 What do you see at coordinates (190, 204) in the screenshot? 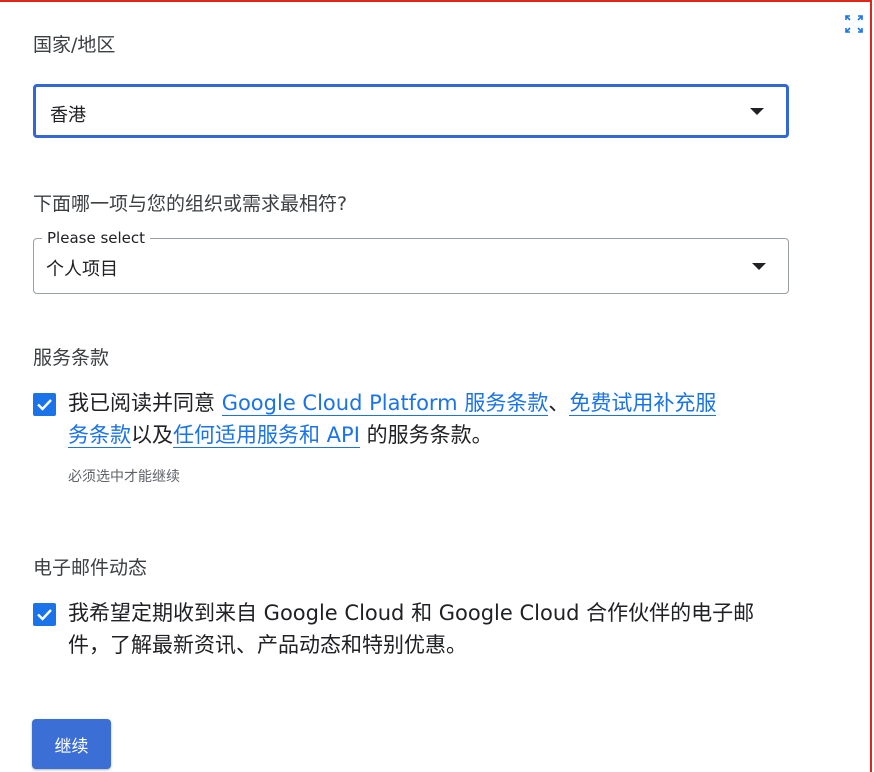
I see `organization-question: 下面哪一项与您的组织或需求最相符?` at bounding box center [190, 204].